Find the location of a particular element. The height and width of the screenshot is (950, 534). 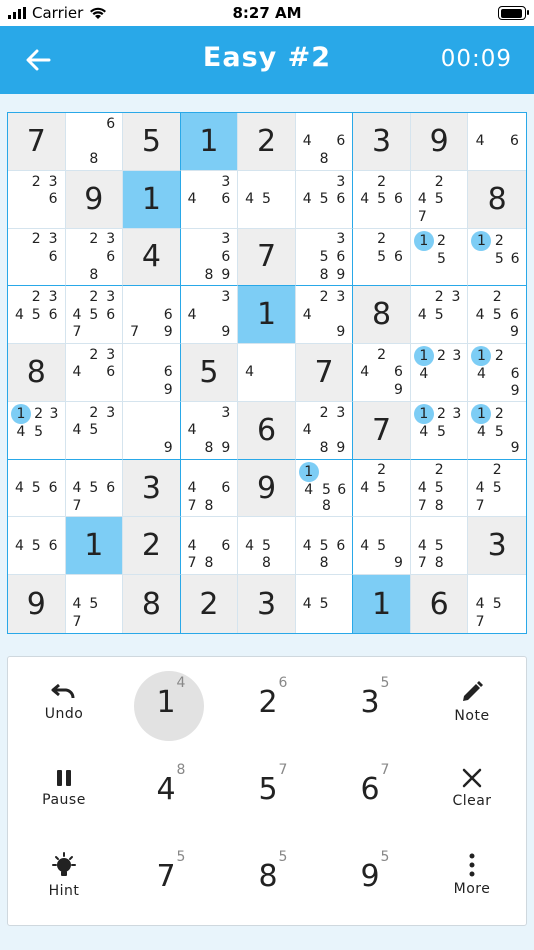

board-cell: 3 456 is located at coordinates (324, 199).